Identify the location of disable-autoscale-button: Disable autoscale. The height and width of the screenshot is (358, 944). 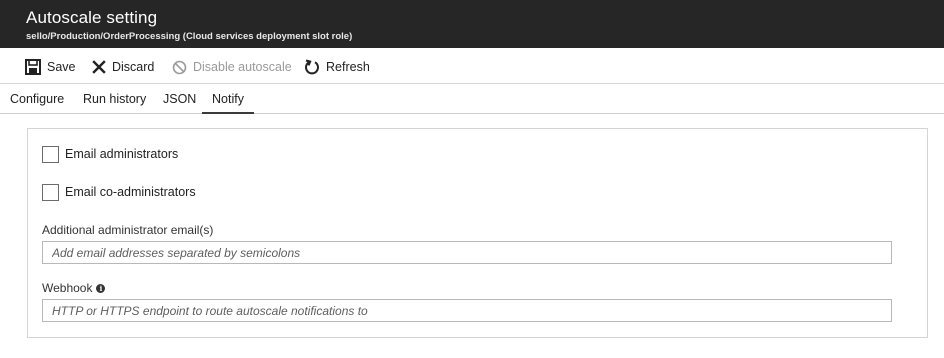
(232, 67).